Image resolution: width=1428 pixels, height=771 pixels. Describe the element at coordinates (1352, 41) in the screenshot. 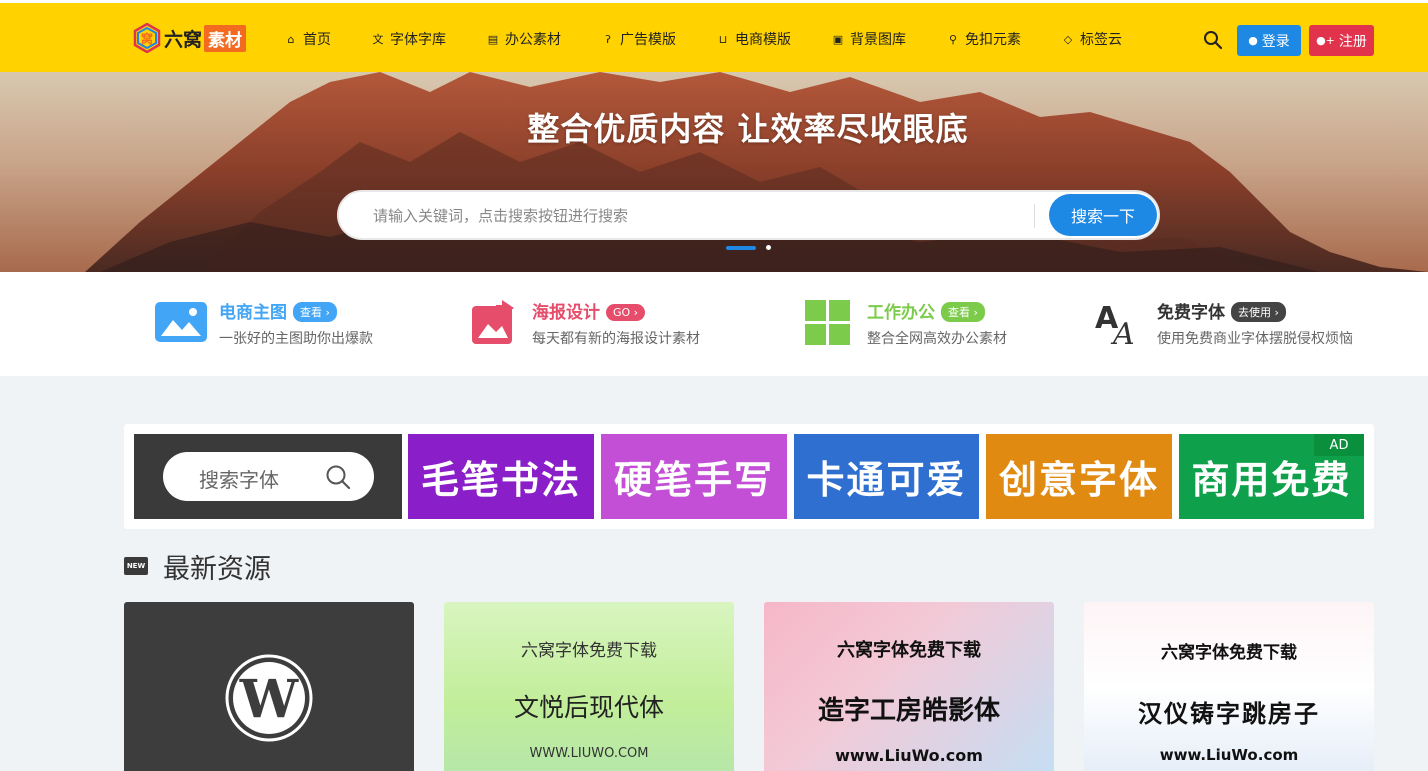

I see `register-label: 注册` at that location.